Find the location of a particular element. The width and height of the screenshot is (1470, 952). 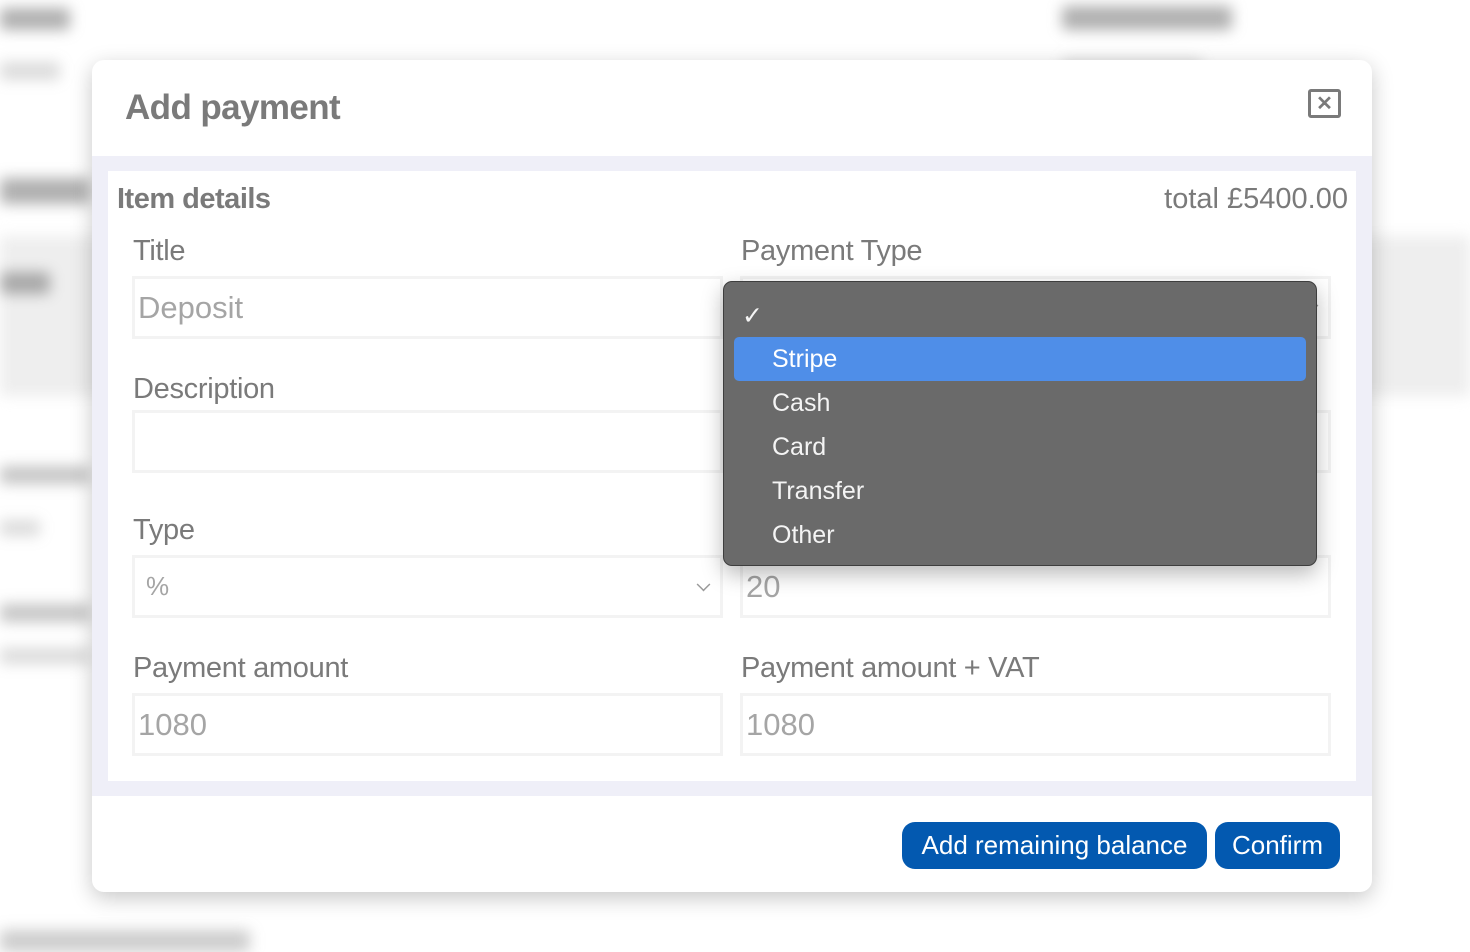

total-amount: total £5400.00 is located at coordinates (1256, 199).